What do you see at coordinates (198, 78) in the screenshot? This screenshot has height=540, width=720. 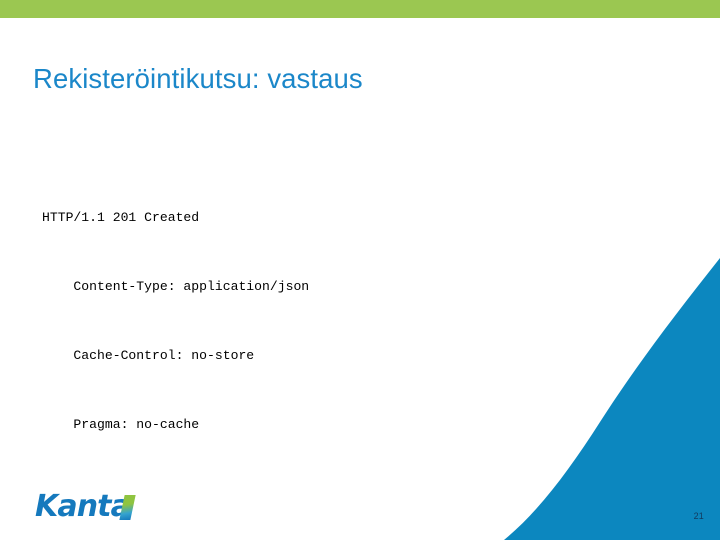 I see `page-title: Rekisteröintikutsu: vastaus` at bounding box center [198, 78].